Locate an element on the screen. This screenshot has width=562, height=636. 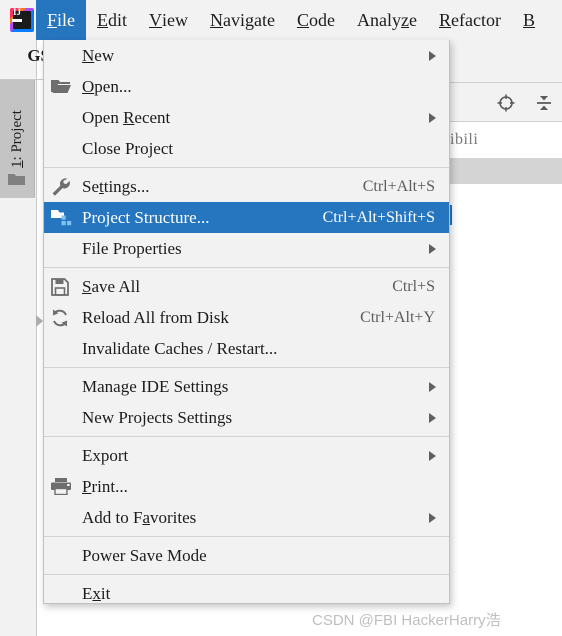
menu-item-add-to-favorites: Add to Favorites is located at coordinates (246, 517).